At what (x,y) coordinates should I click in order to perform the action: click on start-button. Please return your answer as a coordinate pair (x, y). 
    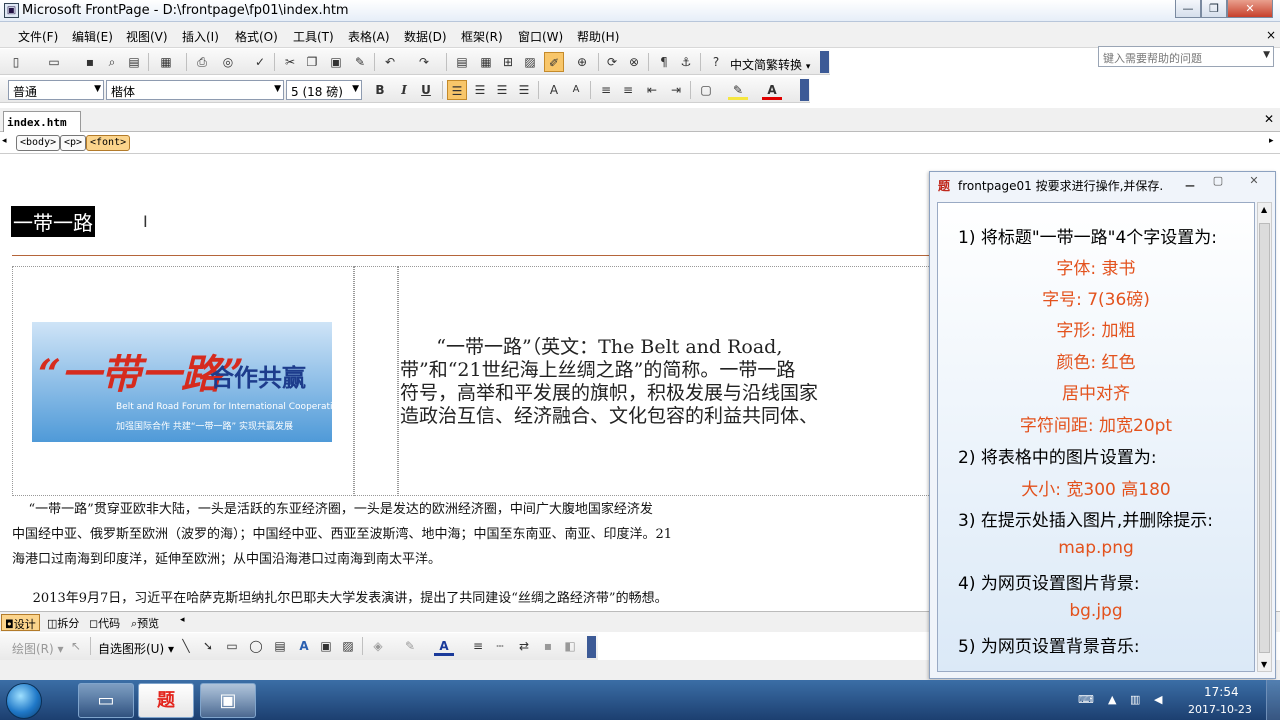
    Looking at the image, I should click on (24, 701).